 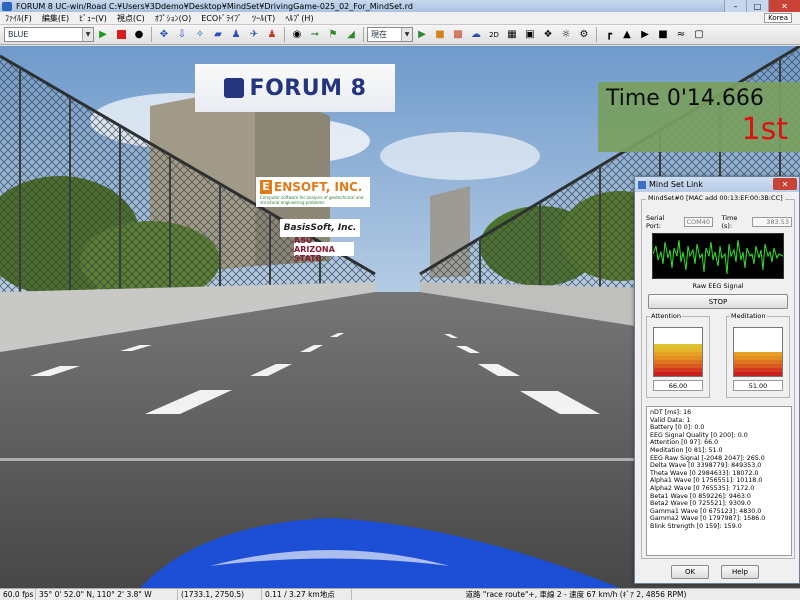 What do you see at coordinates (566, 35) in the screenshot?
I see `sun-icon: ☼` at bounding box center [566, 35].